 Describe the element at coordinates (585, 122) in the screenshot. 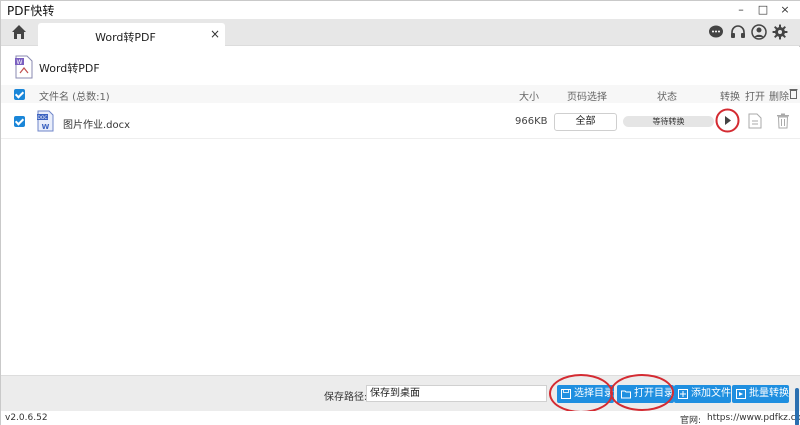

I see `page-select-button: 全部` at that location.